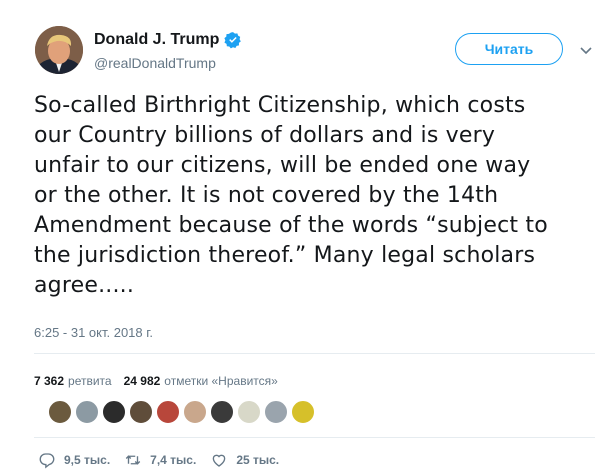  I want to click on reply-action: 9,5 тыс., so click(74, 460).